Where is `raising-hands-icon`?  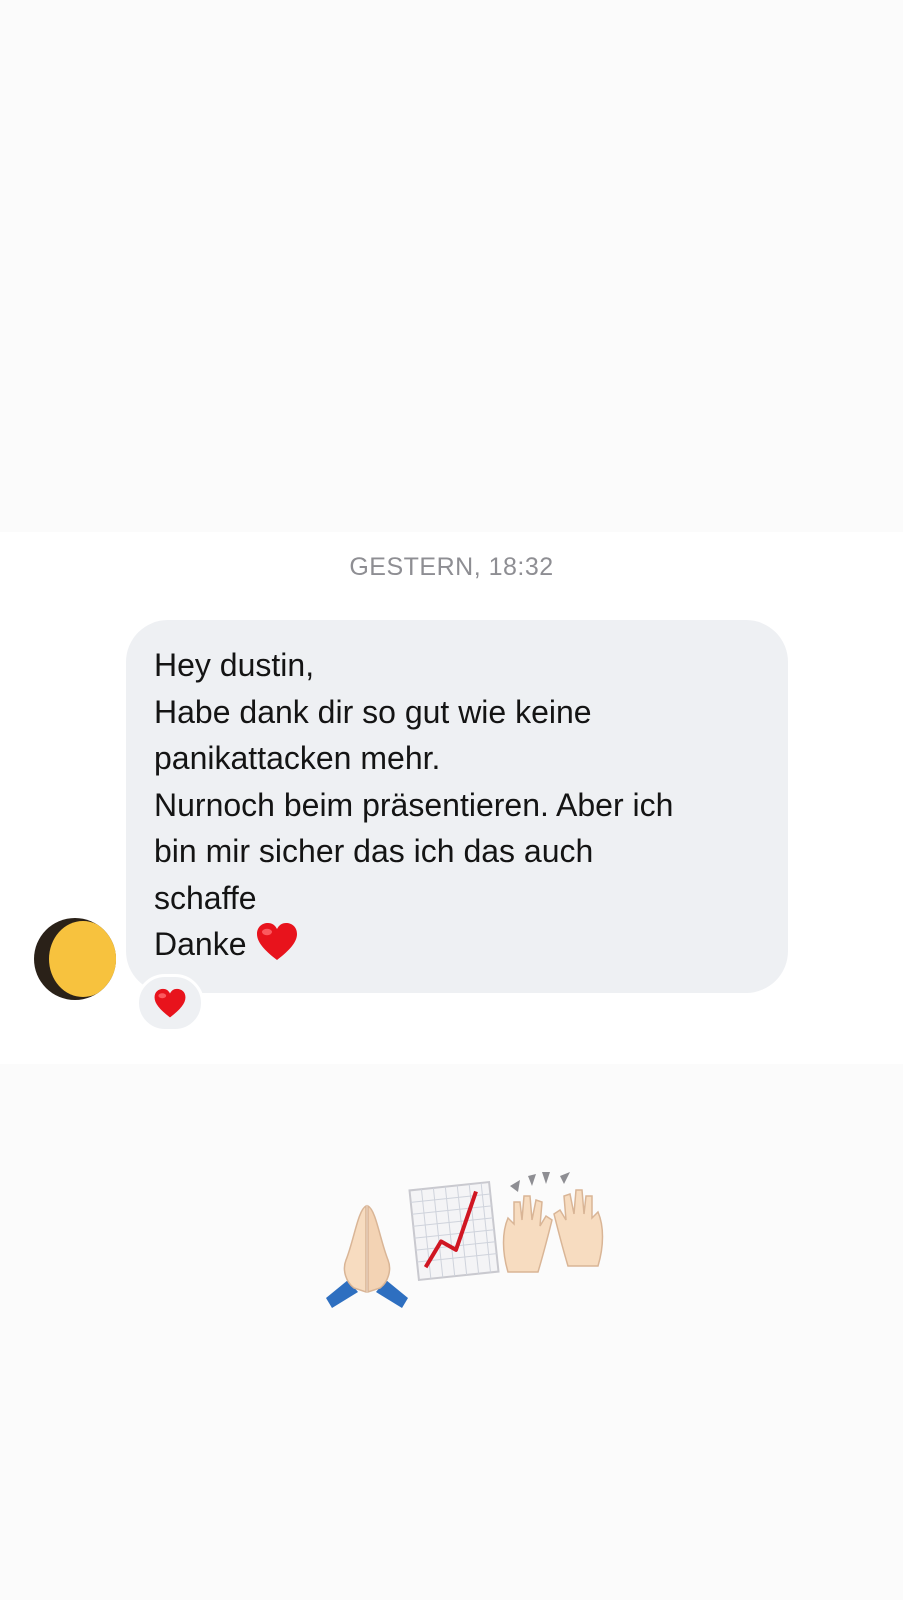
raising-hands-icon is located at coordinates (553, 1222).